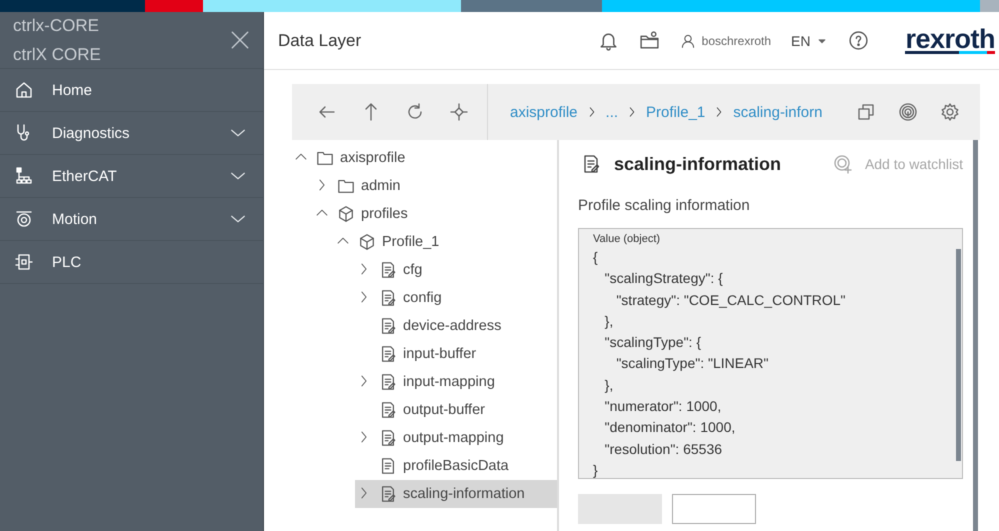  I want to click on motion-icon, so click(24, 219).